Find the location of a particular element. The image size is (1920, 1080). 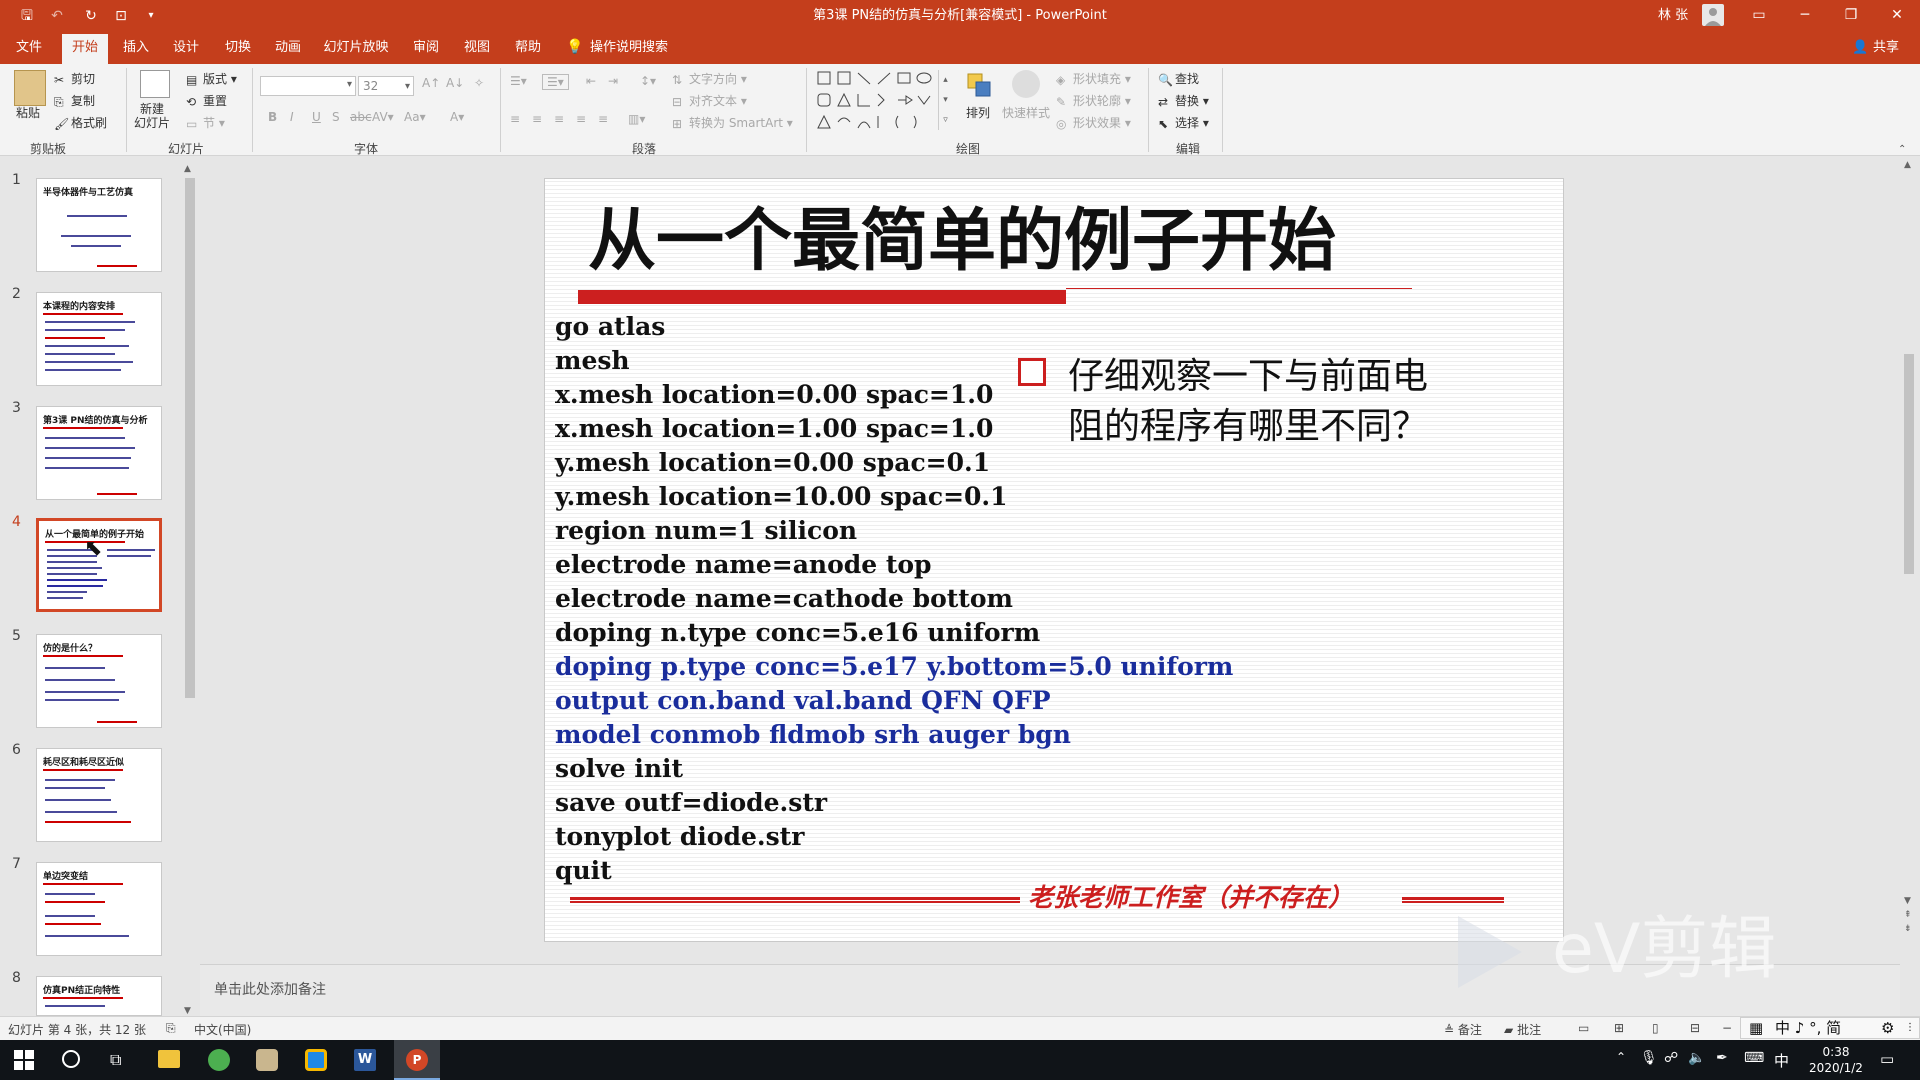

align-center-icon: ≡ is located at coordinates (537, 119).